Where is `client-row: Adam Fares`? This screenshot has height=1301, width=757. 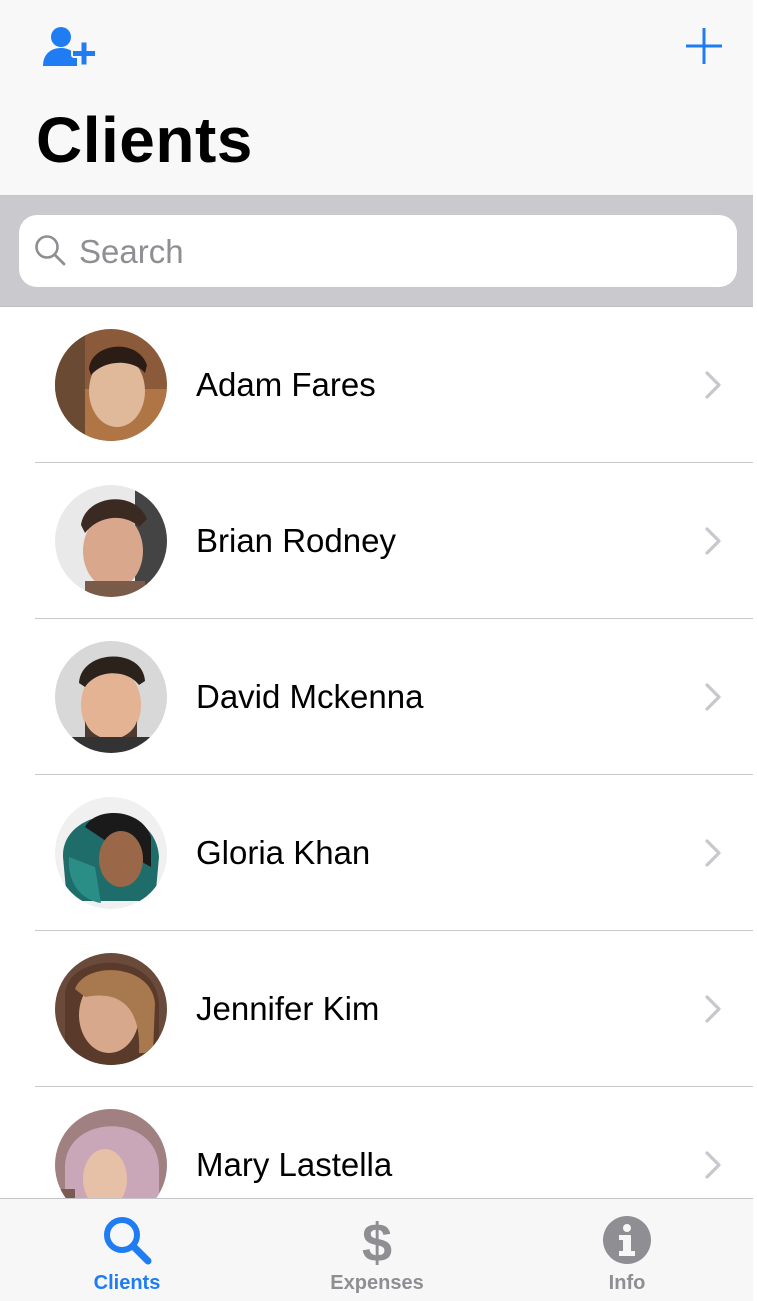 client-row: Adam Fares is located at coordinates (376, 385).